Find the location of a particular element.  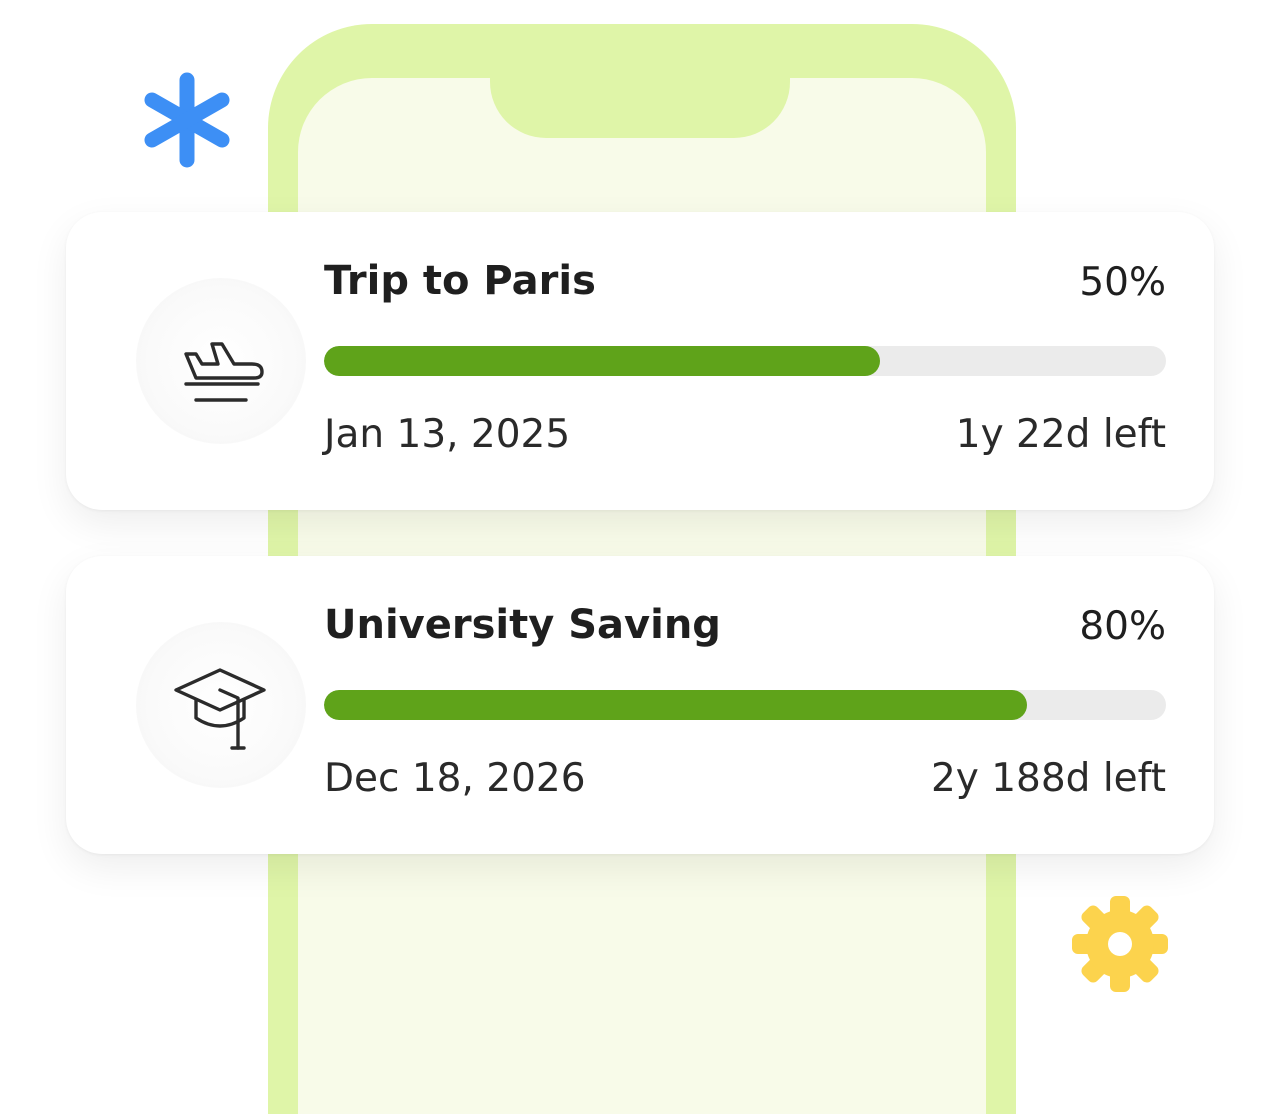

phone-notch is located at coordinates (640, 92).